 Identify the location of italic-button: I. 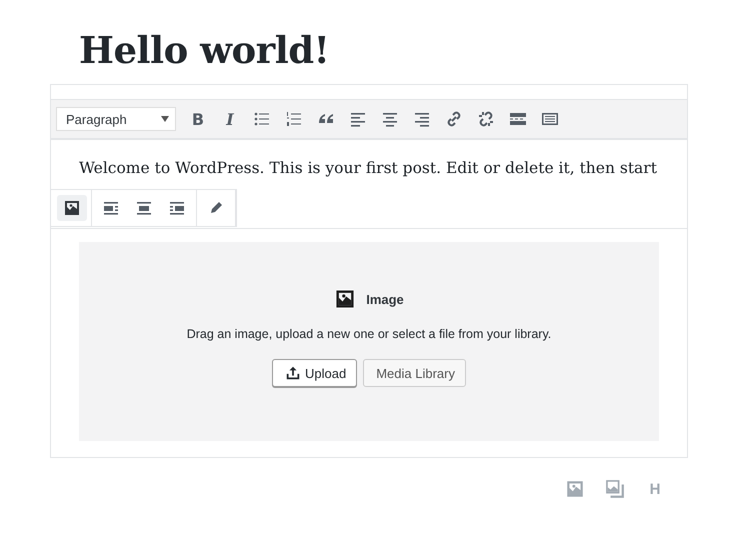
(230, 119).